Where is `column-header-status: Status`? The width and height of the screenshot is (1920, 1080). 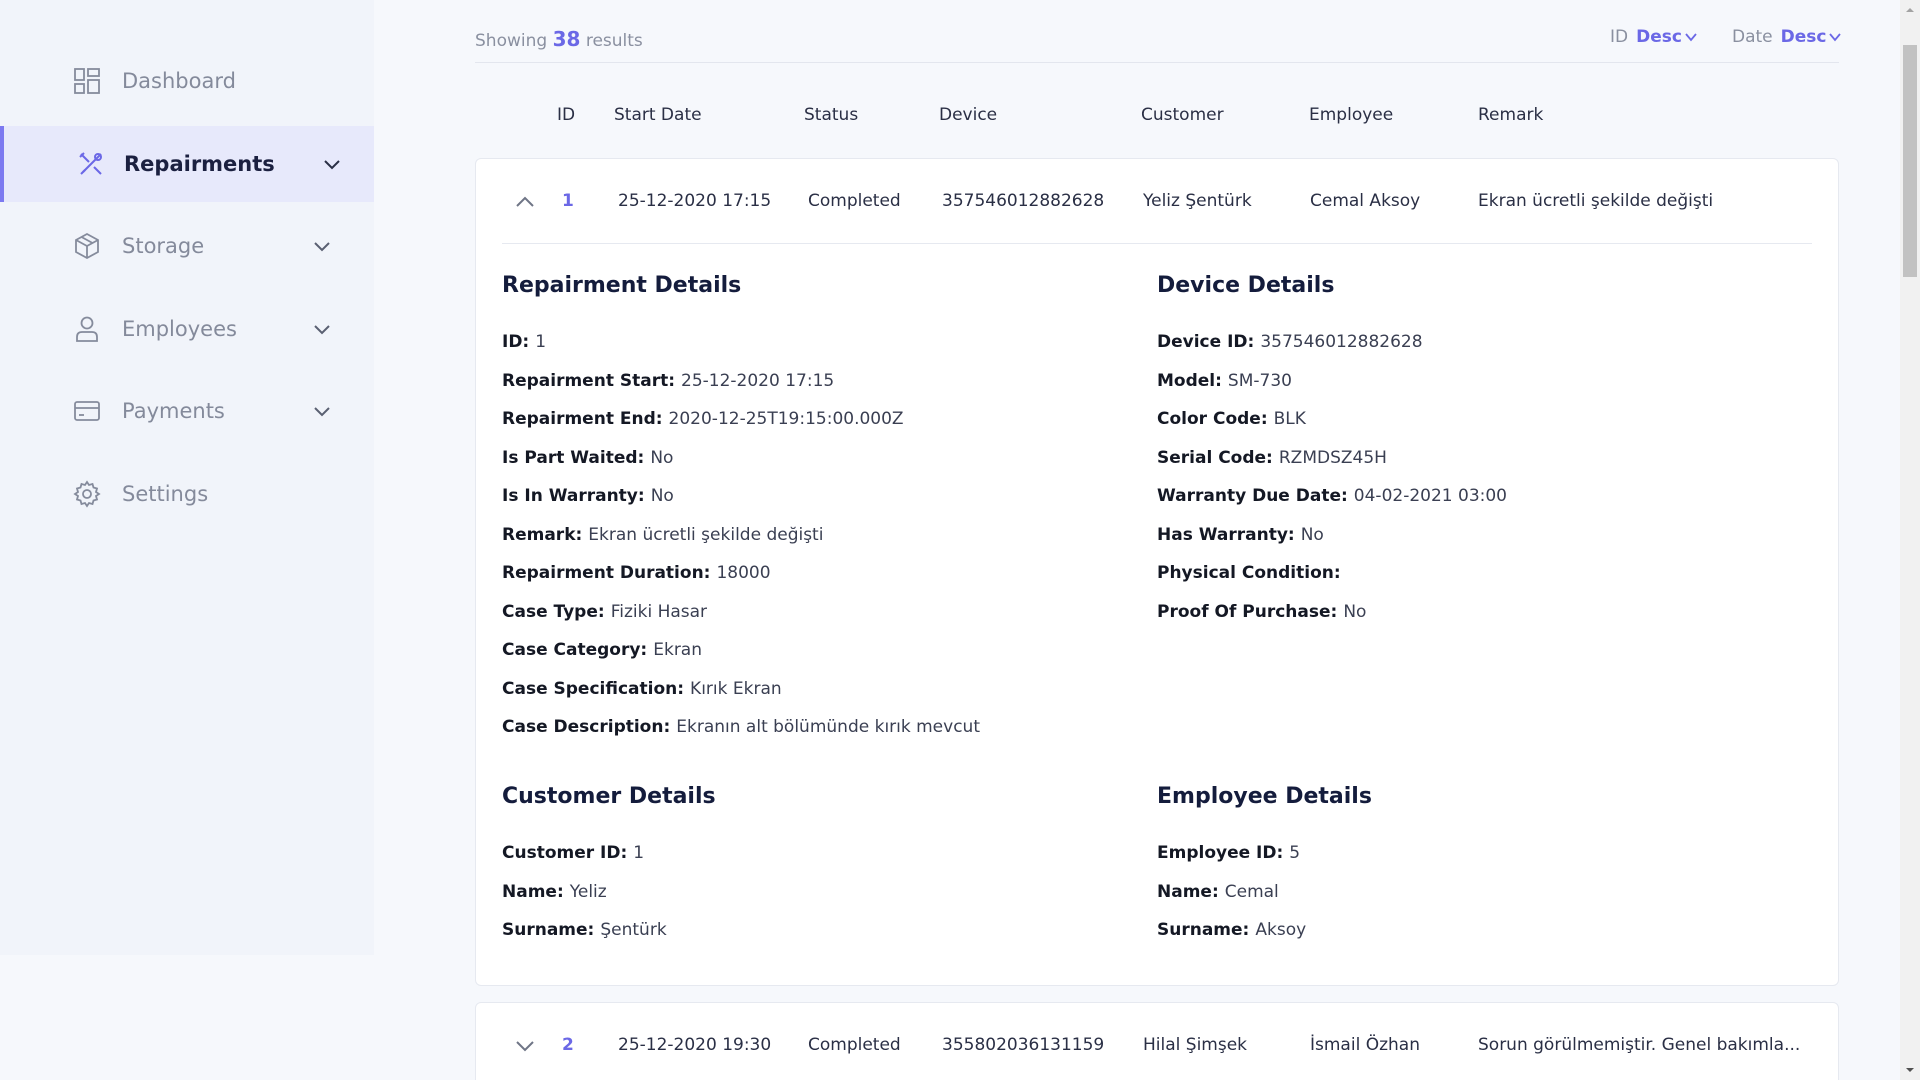 column-header-status: Status is located at coordinates (831, 115).